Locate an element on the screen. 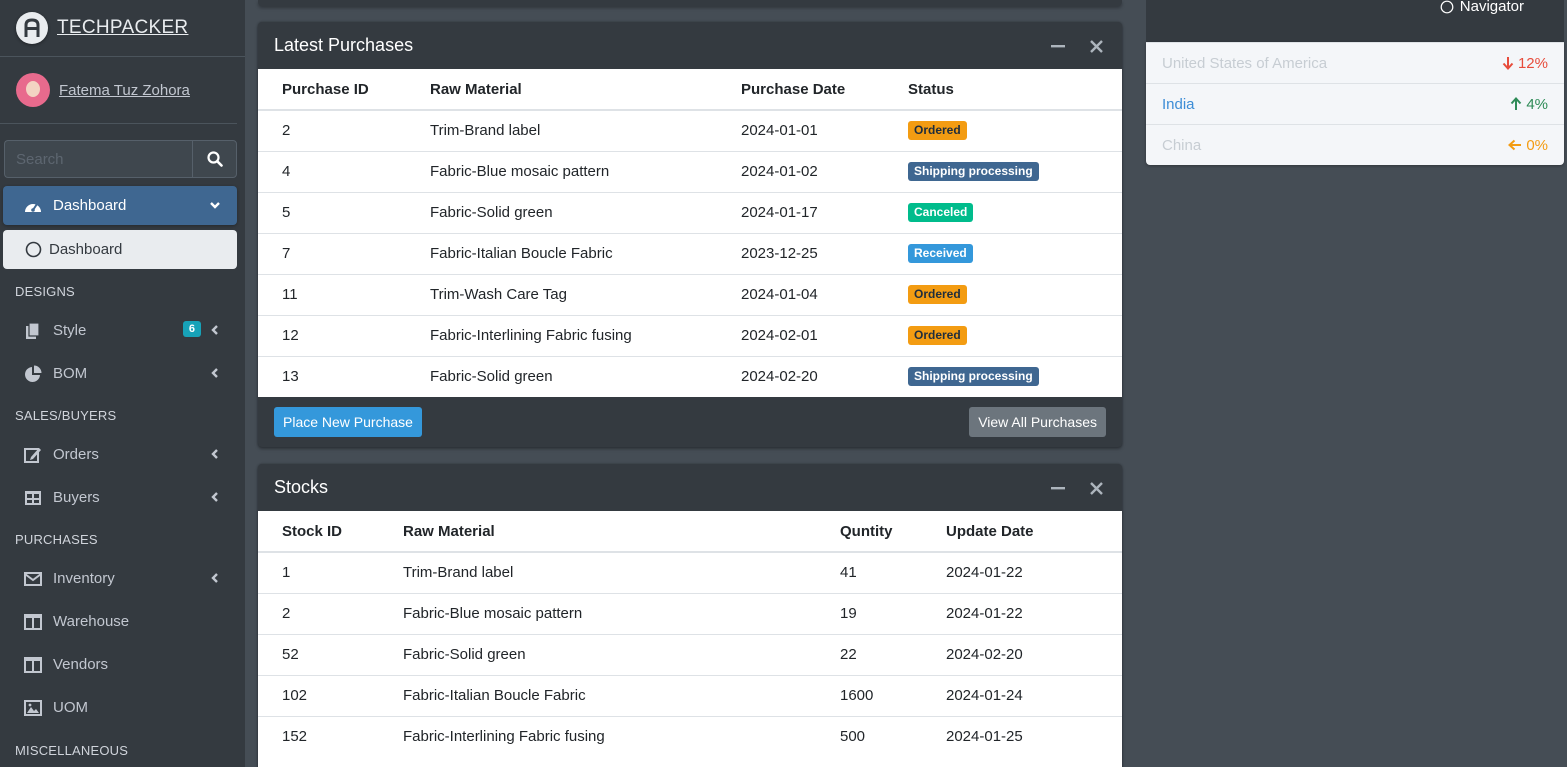 Image resolution: width=1567 pixels, height=767 pixels. sidebar-item-label: Dashboard is located at coordinates (90, 205).